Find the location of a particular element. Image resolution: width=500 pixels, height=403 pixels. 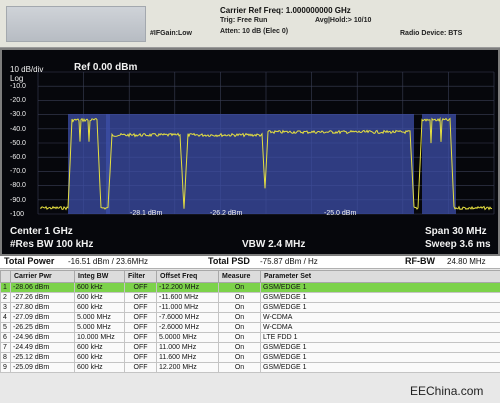

y-tick-label: -90.0 is located at coordinates (18, 200).